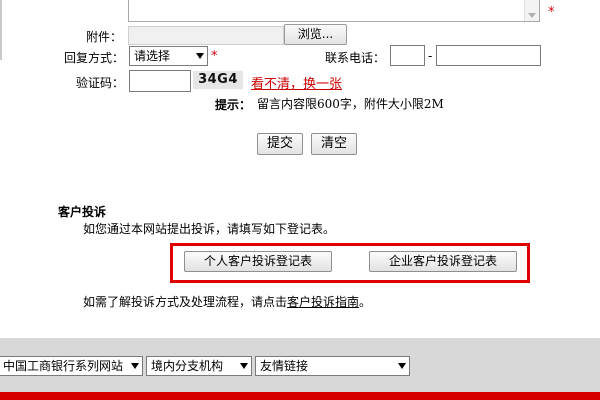 This screenshot has height=400, width=600. Describe the element at coordinates (185, 302) in the screenshot. I see `note-prefix: 如需了解投诉方式及处理流程，请点击` at that location.